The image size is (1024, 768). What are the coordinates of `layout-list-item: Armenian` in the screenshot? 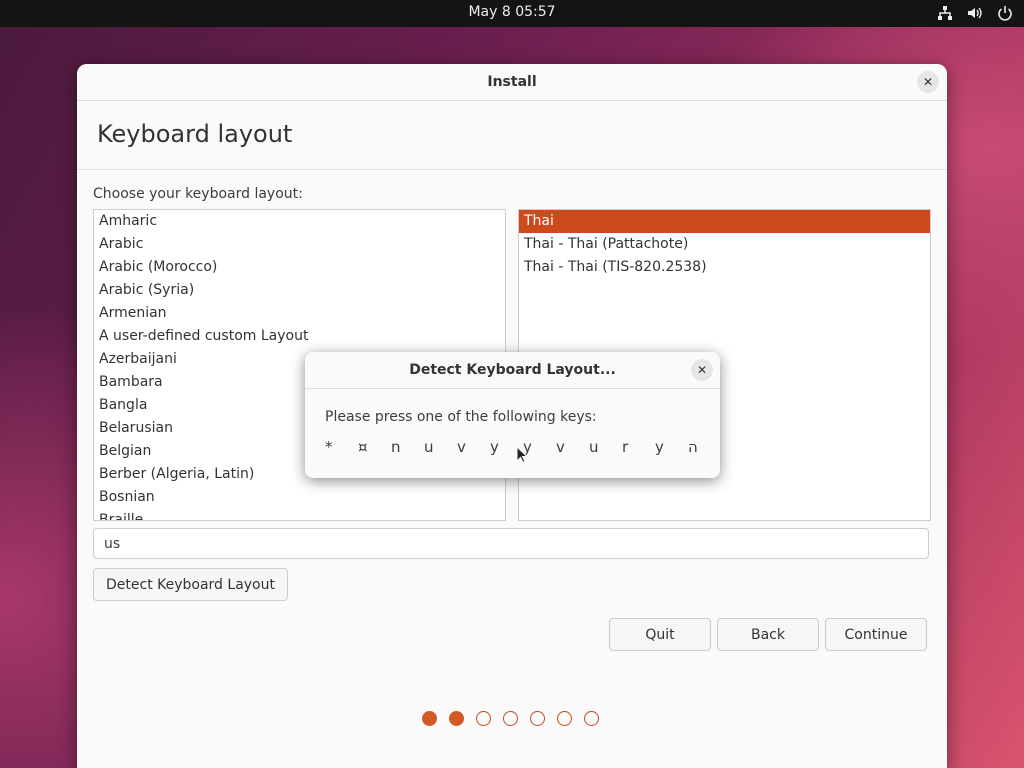 It's located at (299, 313).